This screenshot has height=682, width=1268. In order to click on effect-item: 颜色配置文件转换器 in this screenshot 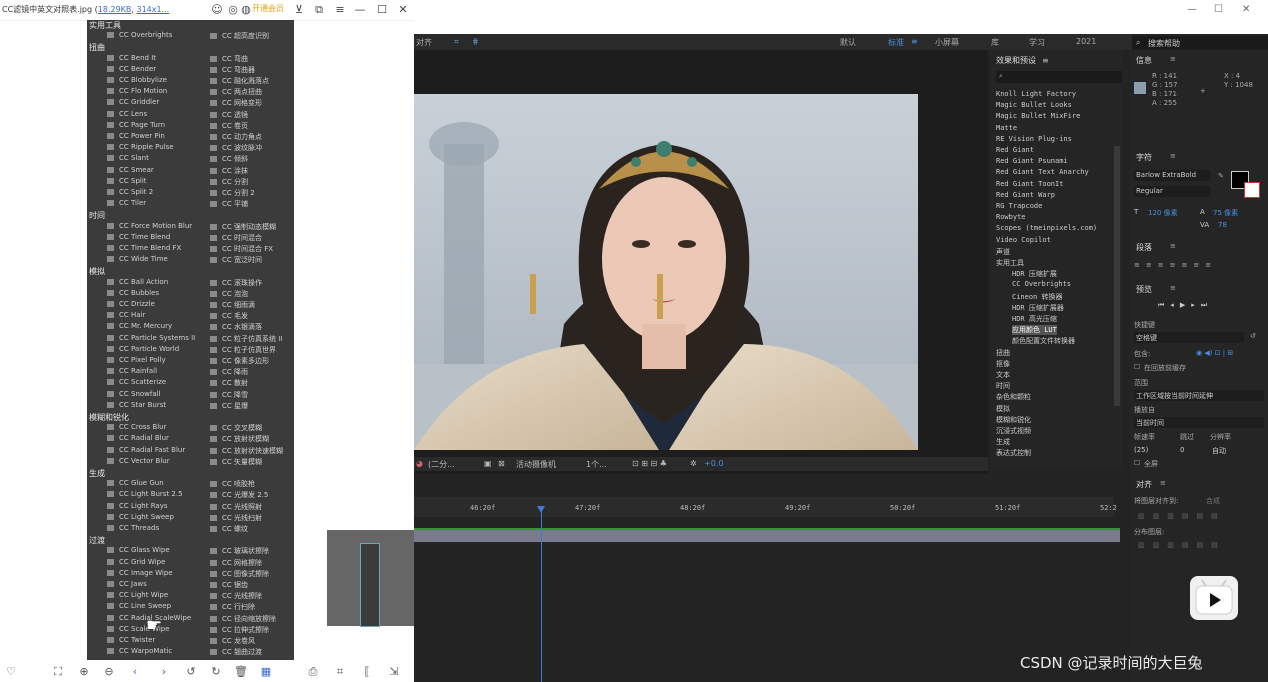, I will do `click(1043, 341)`.